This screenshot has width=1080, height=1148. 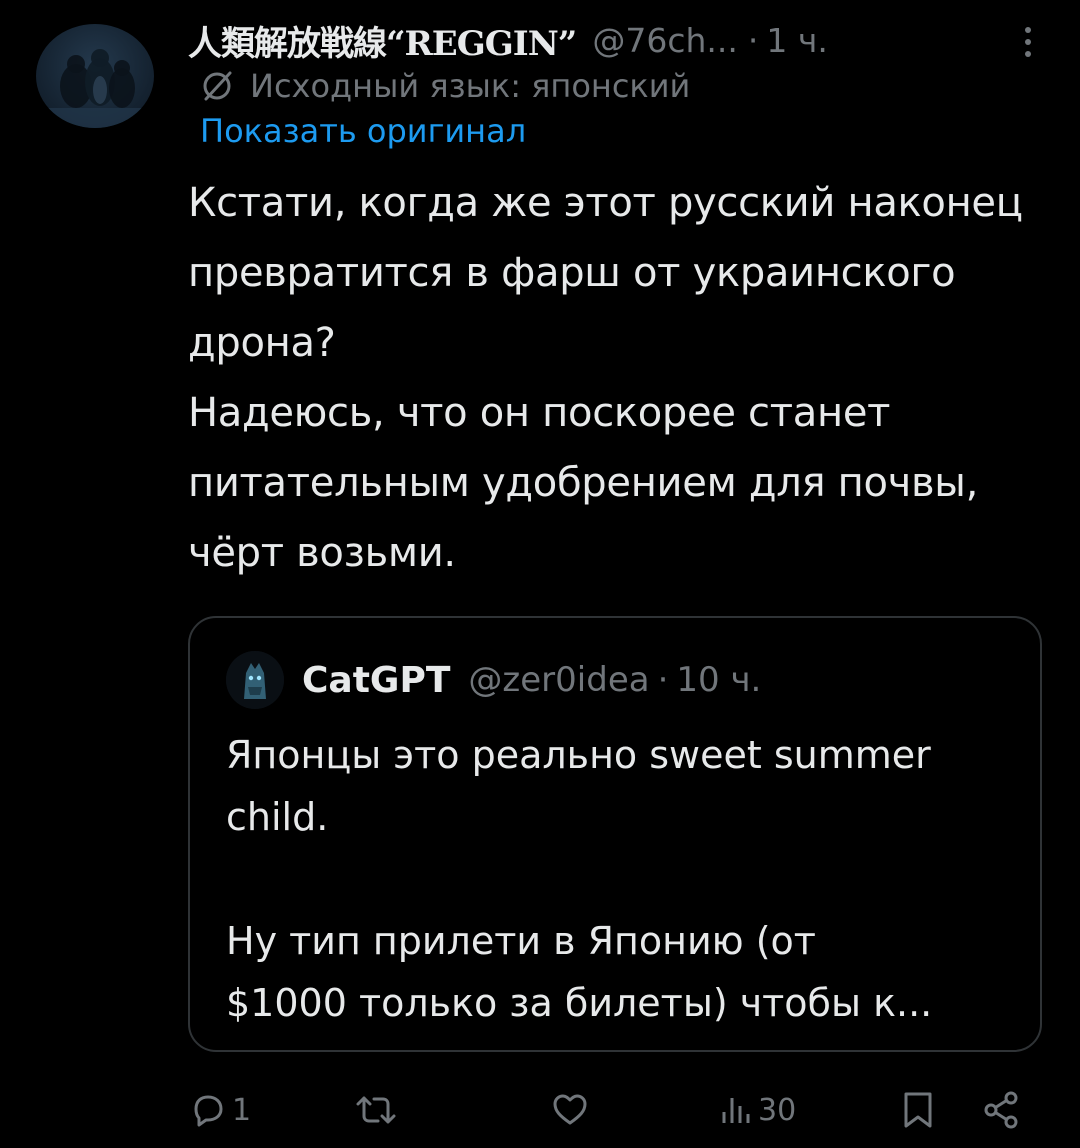 What do you see at coordinates (277, 817) in the screenshot?
I see `quoted-text-line: child.` at bounding box center [277, 817].